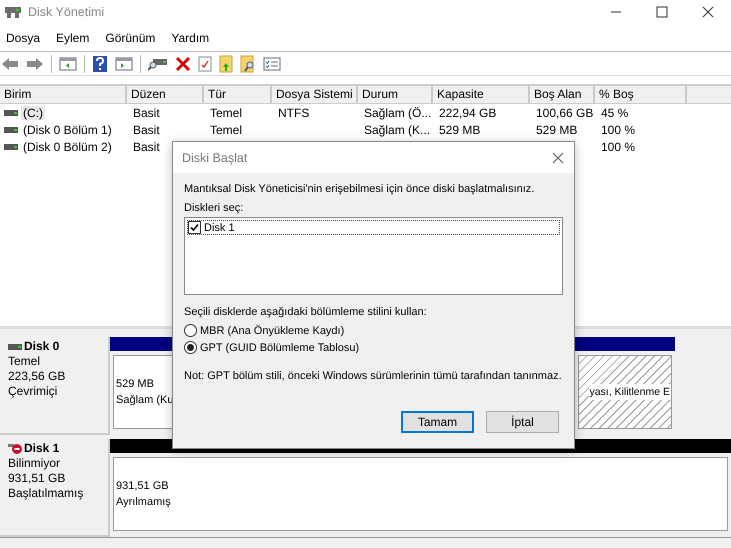 This screenshot has width=731, height=548. Describe the element at coordinates (23, 38) in the screenshot. I see `menu-item: Dosya` at that location.